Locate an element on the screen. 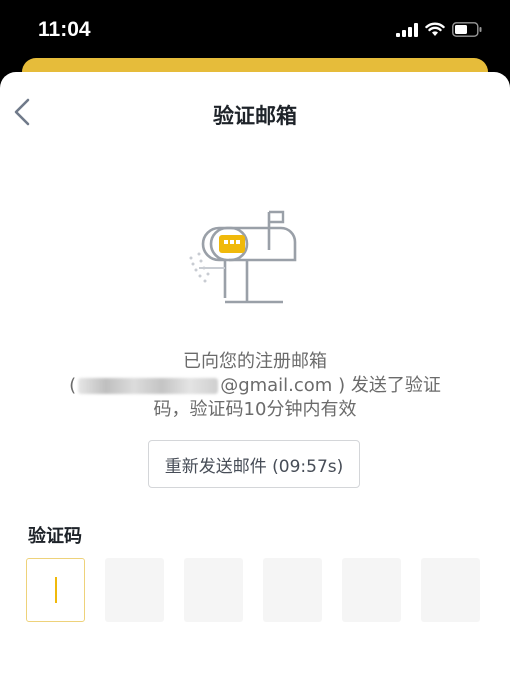 The height and width of the screenshot is (696, 510). status-time: 11:04 is located at coordinates (64, 29).